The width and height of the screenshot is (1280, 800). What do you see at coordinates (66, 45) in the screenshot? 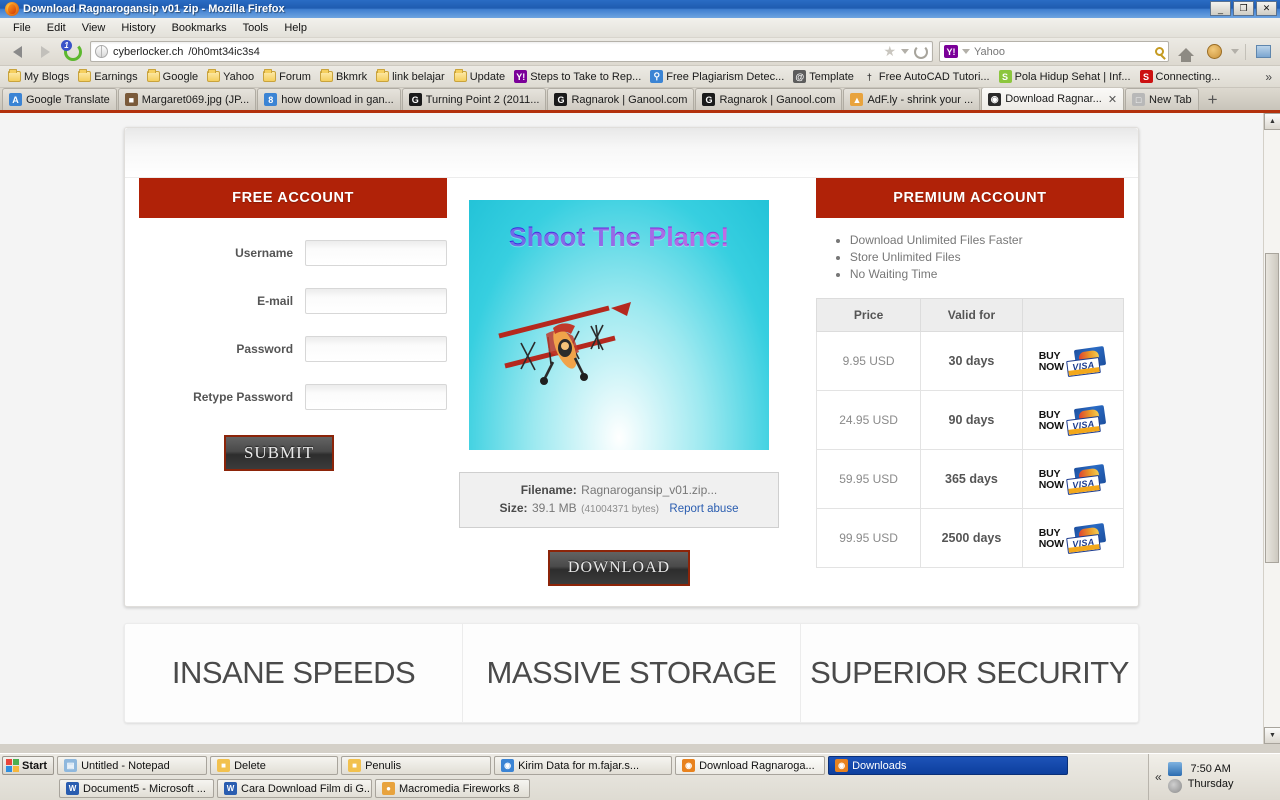
I see `reload-badge: 1` at bounding box center [66, 45].